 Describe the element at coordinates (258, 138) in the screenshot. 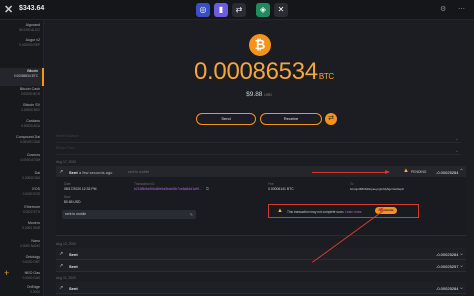

I see `wallet-balance-row: Wallet Balance ⌄` at that location.